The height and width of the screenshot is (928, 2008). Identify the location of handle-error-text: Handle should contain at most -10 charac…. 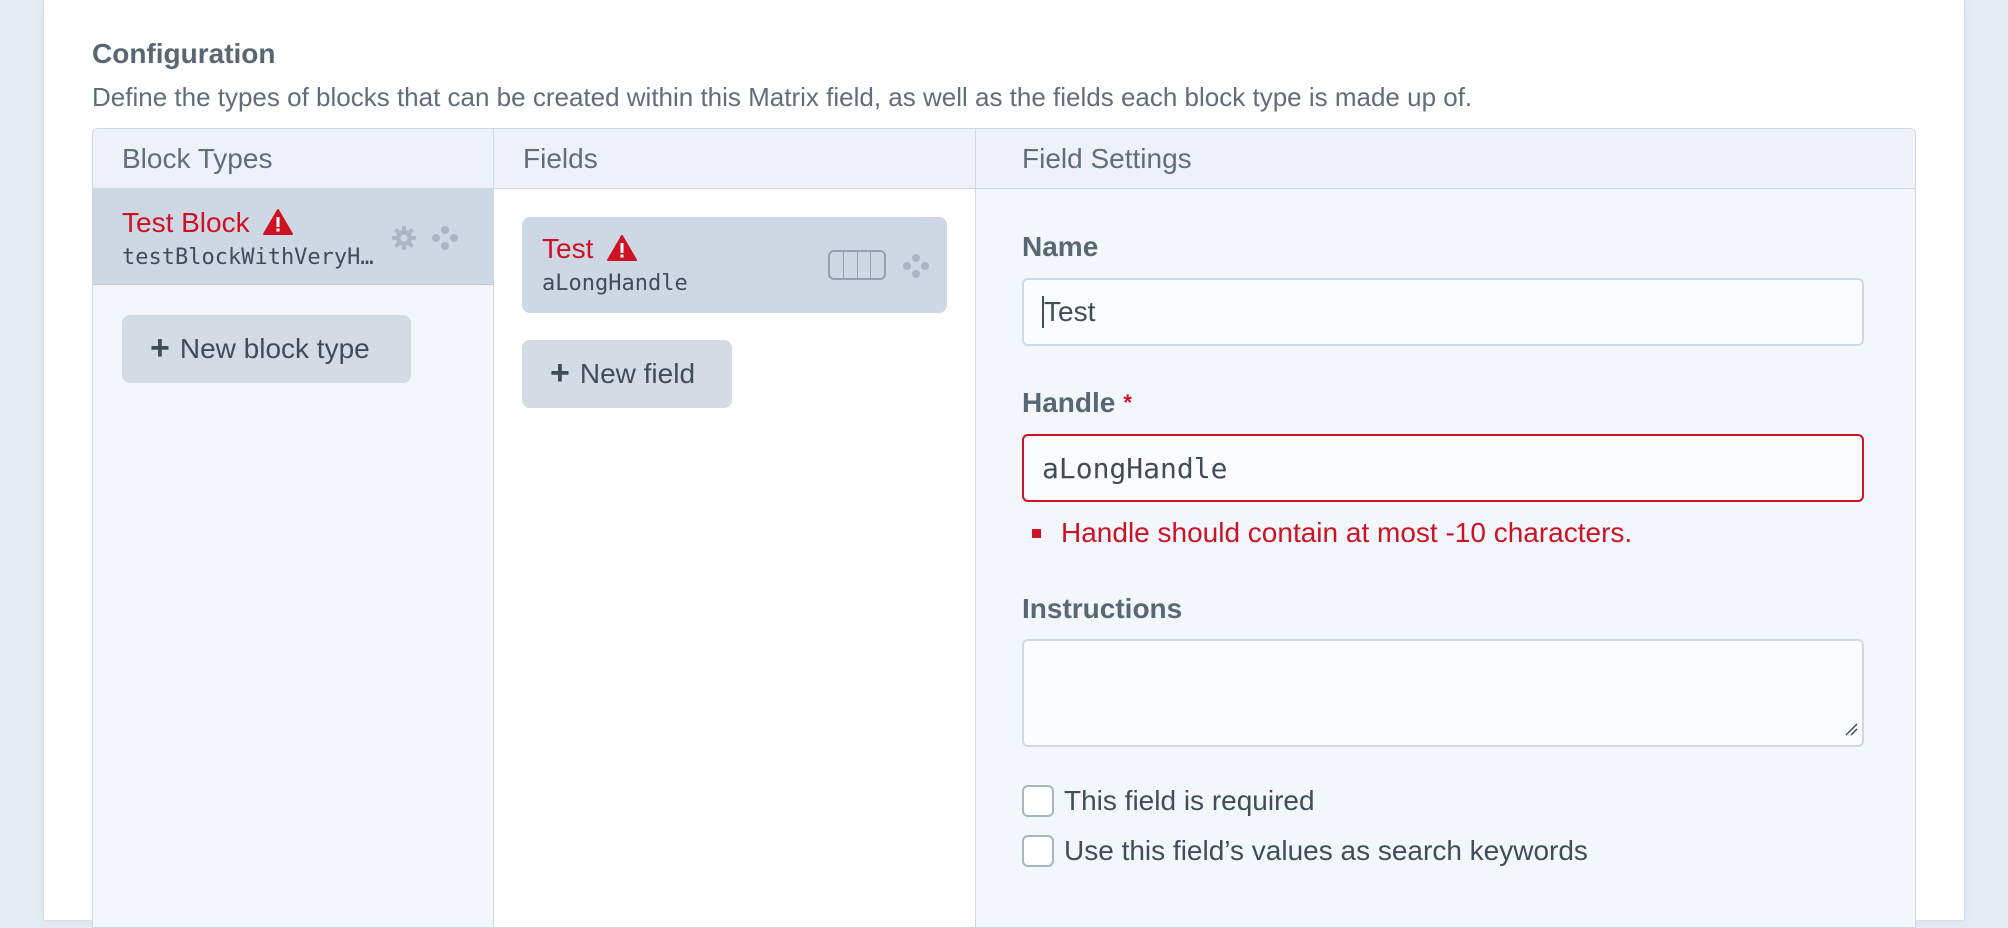
(1347, 532).